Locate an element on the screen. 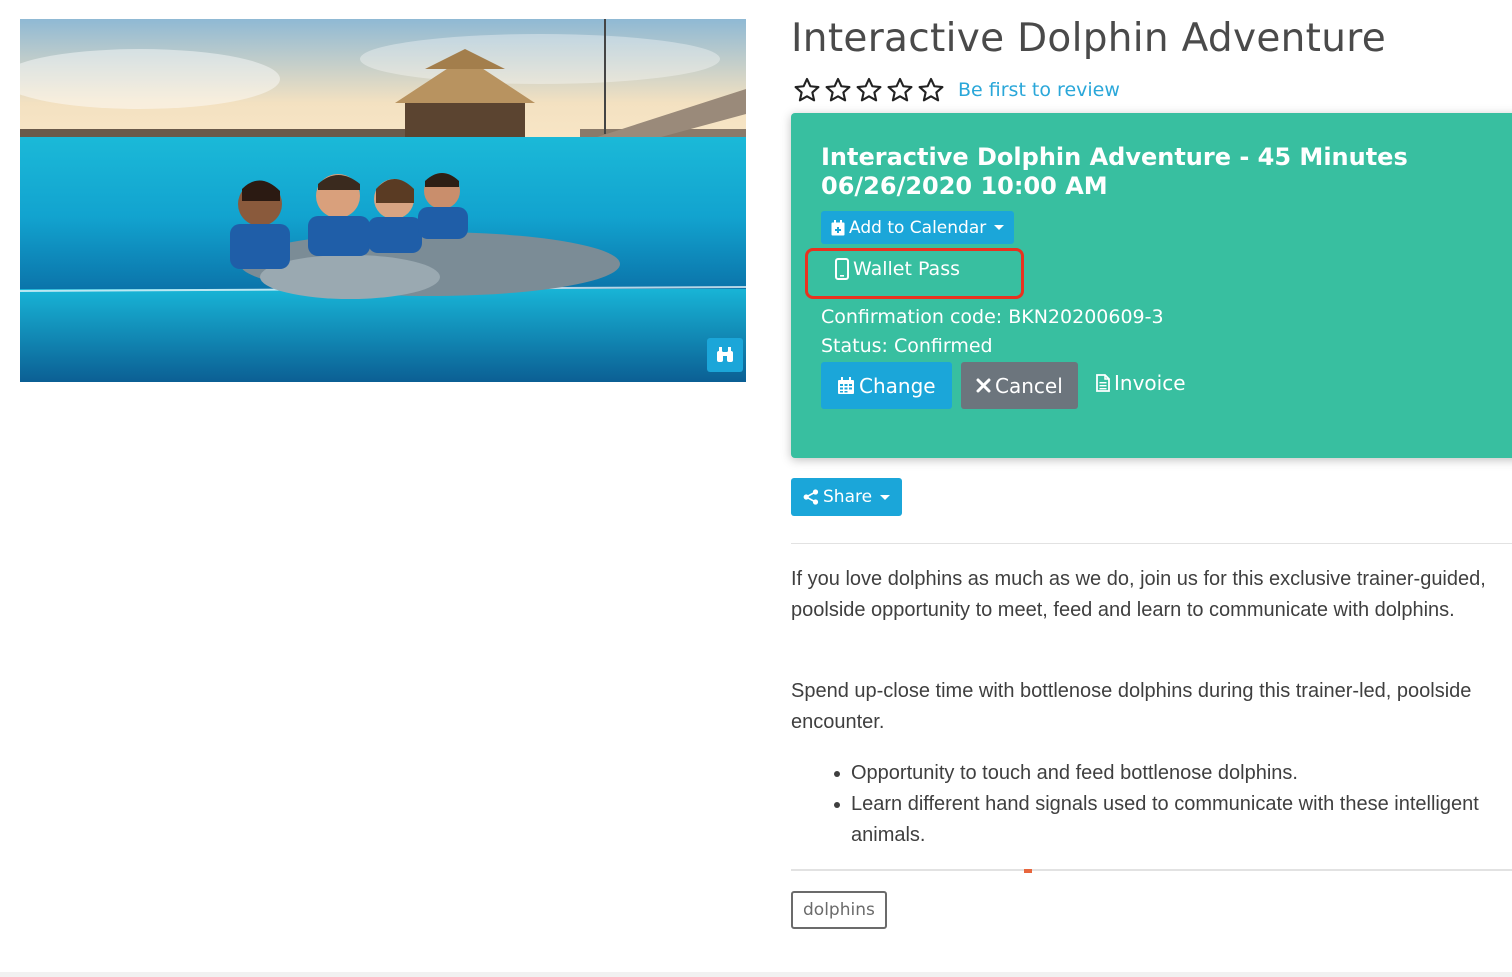 This screenshot has height=977, width=1512. add-to-calendar-button: Add to Calendar is located at coordinates (918, 227).